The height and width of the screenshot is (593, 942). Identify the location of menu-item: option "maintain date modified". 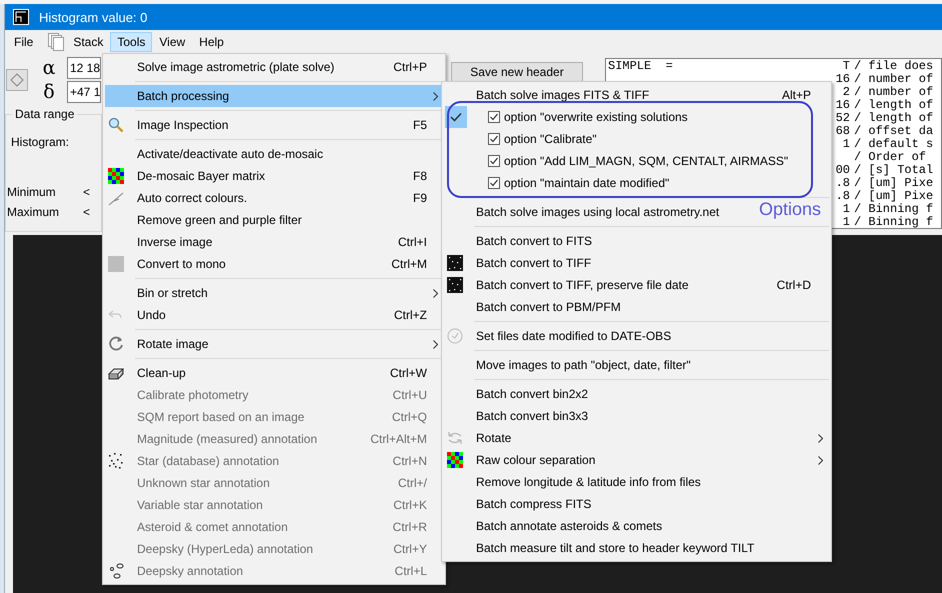
(636, 183).